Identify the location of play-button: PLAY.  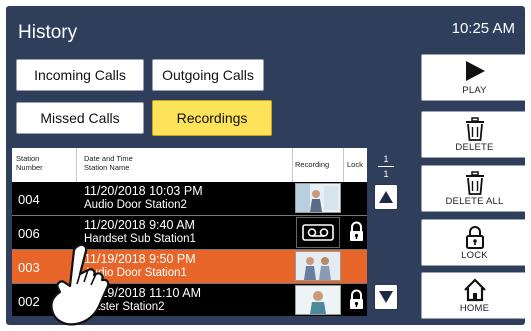
(473, 77).